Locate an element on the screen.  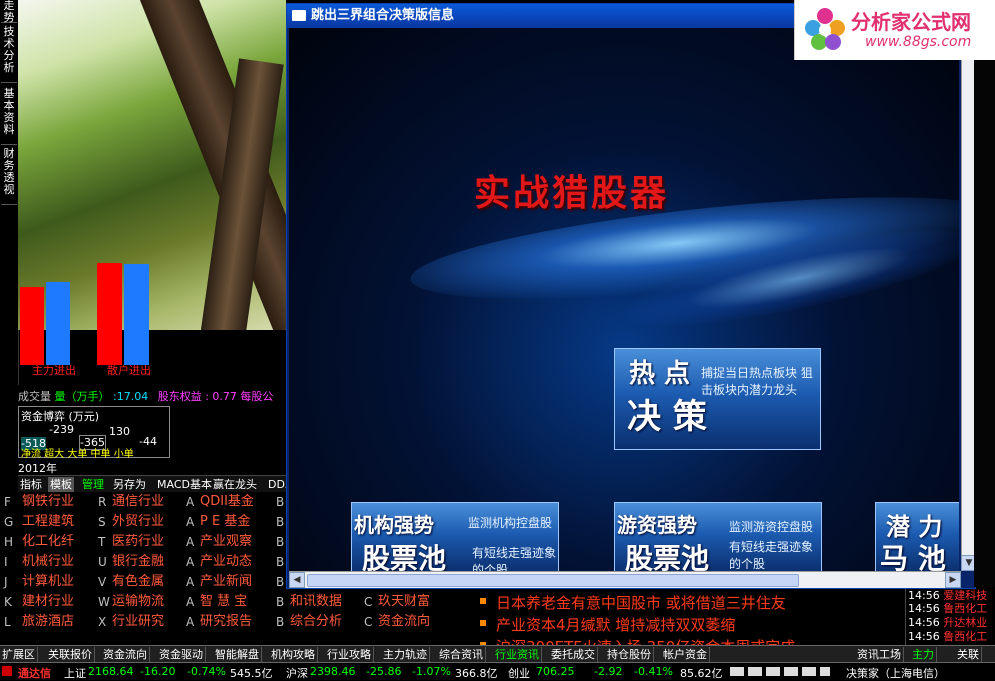
card-description: 有短线走强迹象的个股 is located at coordinates (771, 555).